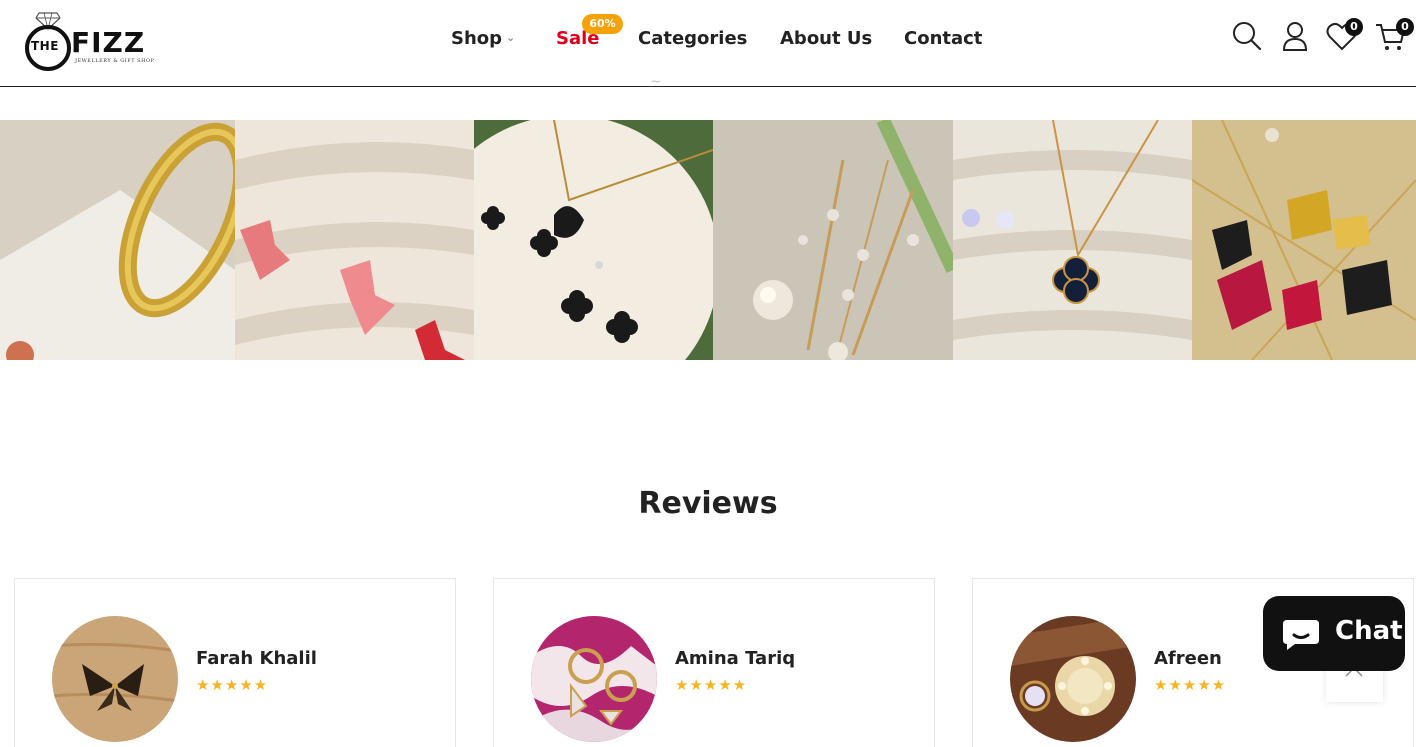 The width and height of the screenshot is (1416, 747). I want to click on nav-contact: Contact, so click(943, 38).